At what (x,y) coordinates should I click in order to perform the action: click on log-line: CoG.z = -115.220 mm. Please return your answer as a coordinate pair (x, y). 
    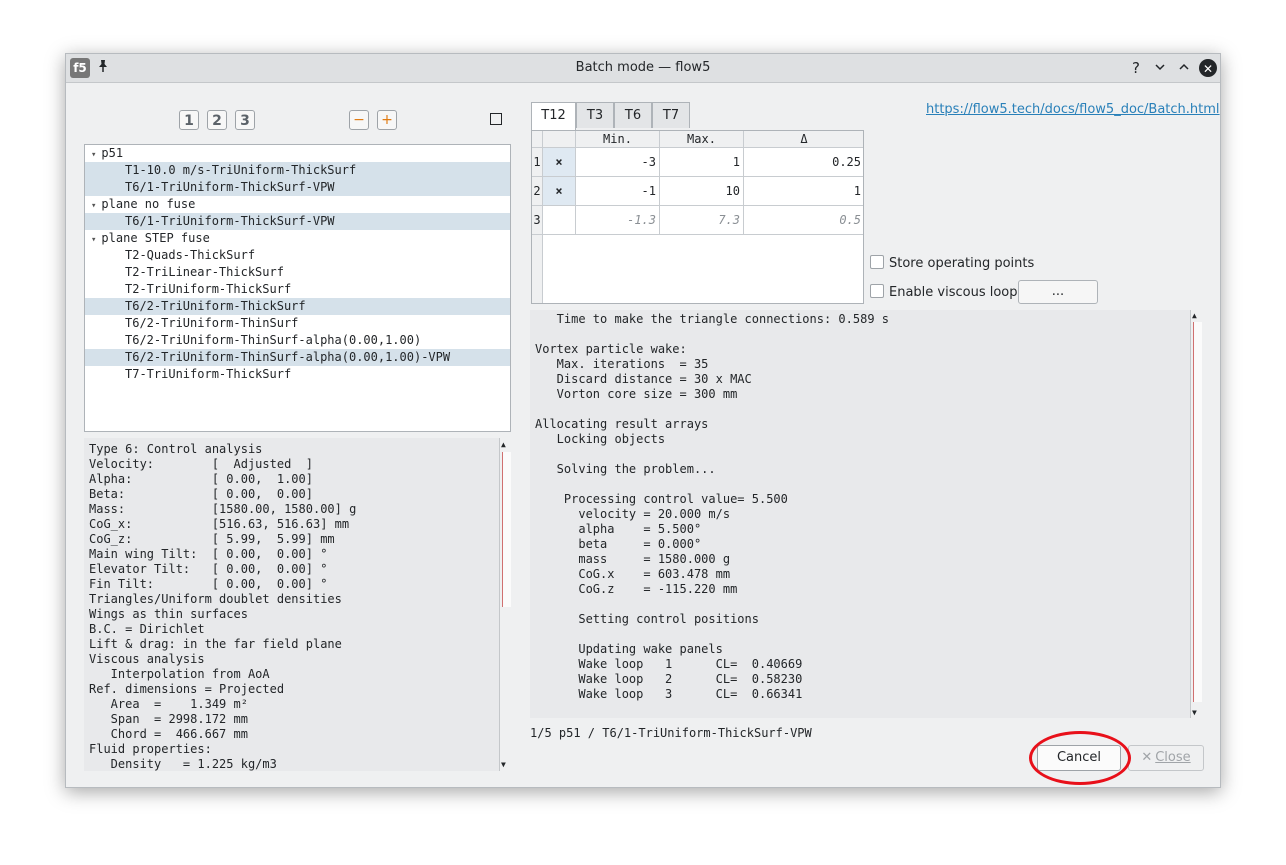
    Looking at the image, I should click on (636, 589).